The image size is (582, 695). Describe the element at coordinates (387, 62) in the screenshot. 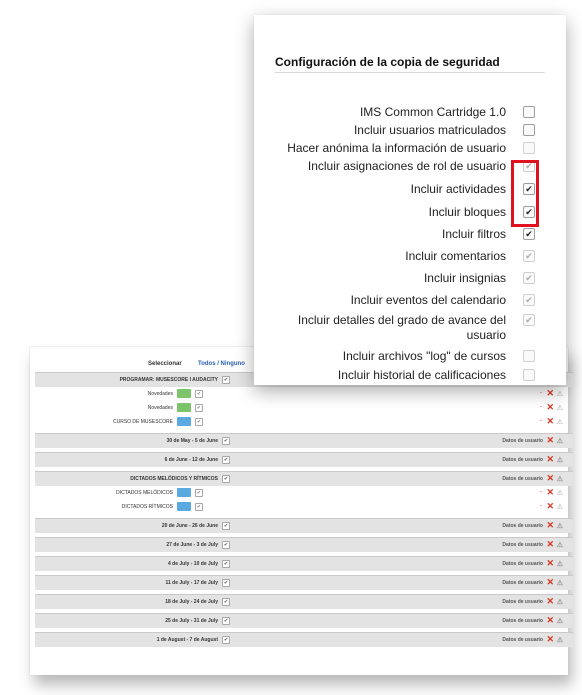

I see `panel-title: Configuración de la copia de seguridad` at that location.